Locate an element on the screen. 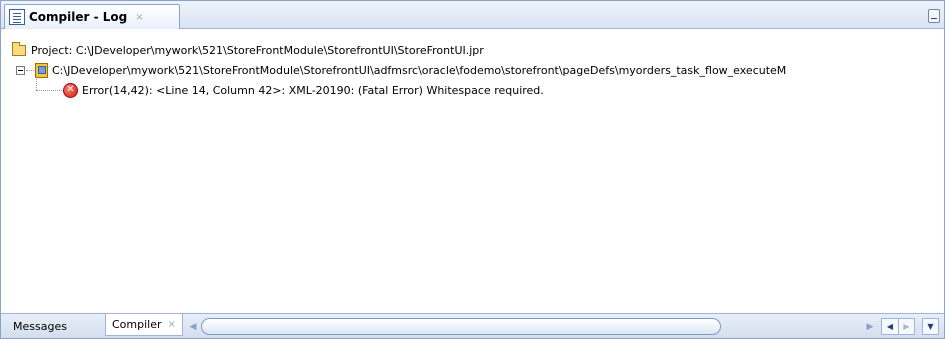 The width and height of the screenshot is (945, 339). window-title: Compiler - Log is located at coordinates (78, 17).